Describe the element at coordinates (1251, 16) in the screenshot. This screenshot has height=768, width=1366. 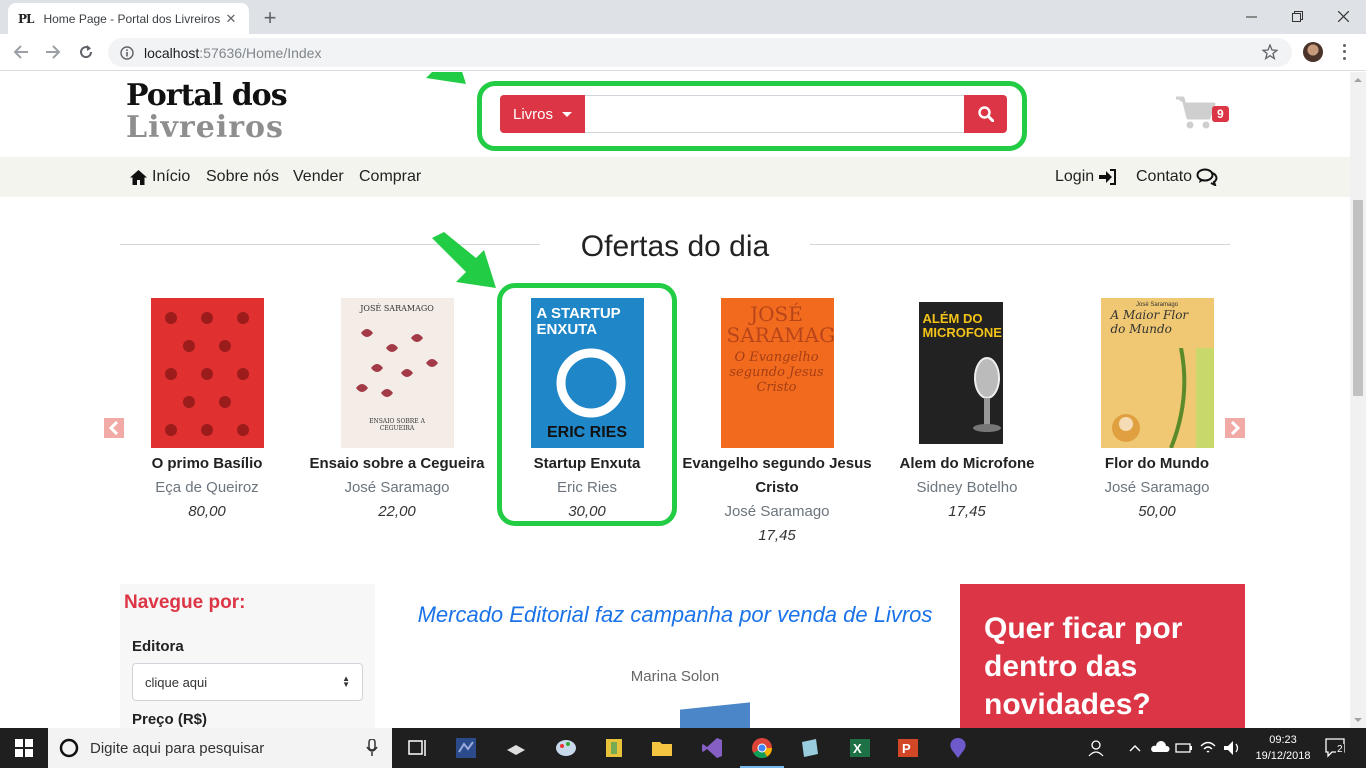
I see `minimize-icon` at that location.